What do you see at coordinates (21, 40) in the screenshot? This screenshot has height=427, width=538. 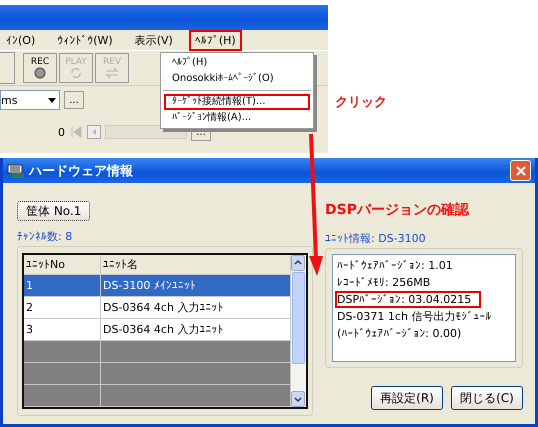 I see `menu-item: ｲﾝ(O)` at bounding box center [21, 40].